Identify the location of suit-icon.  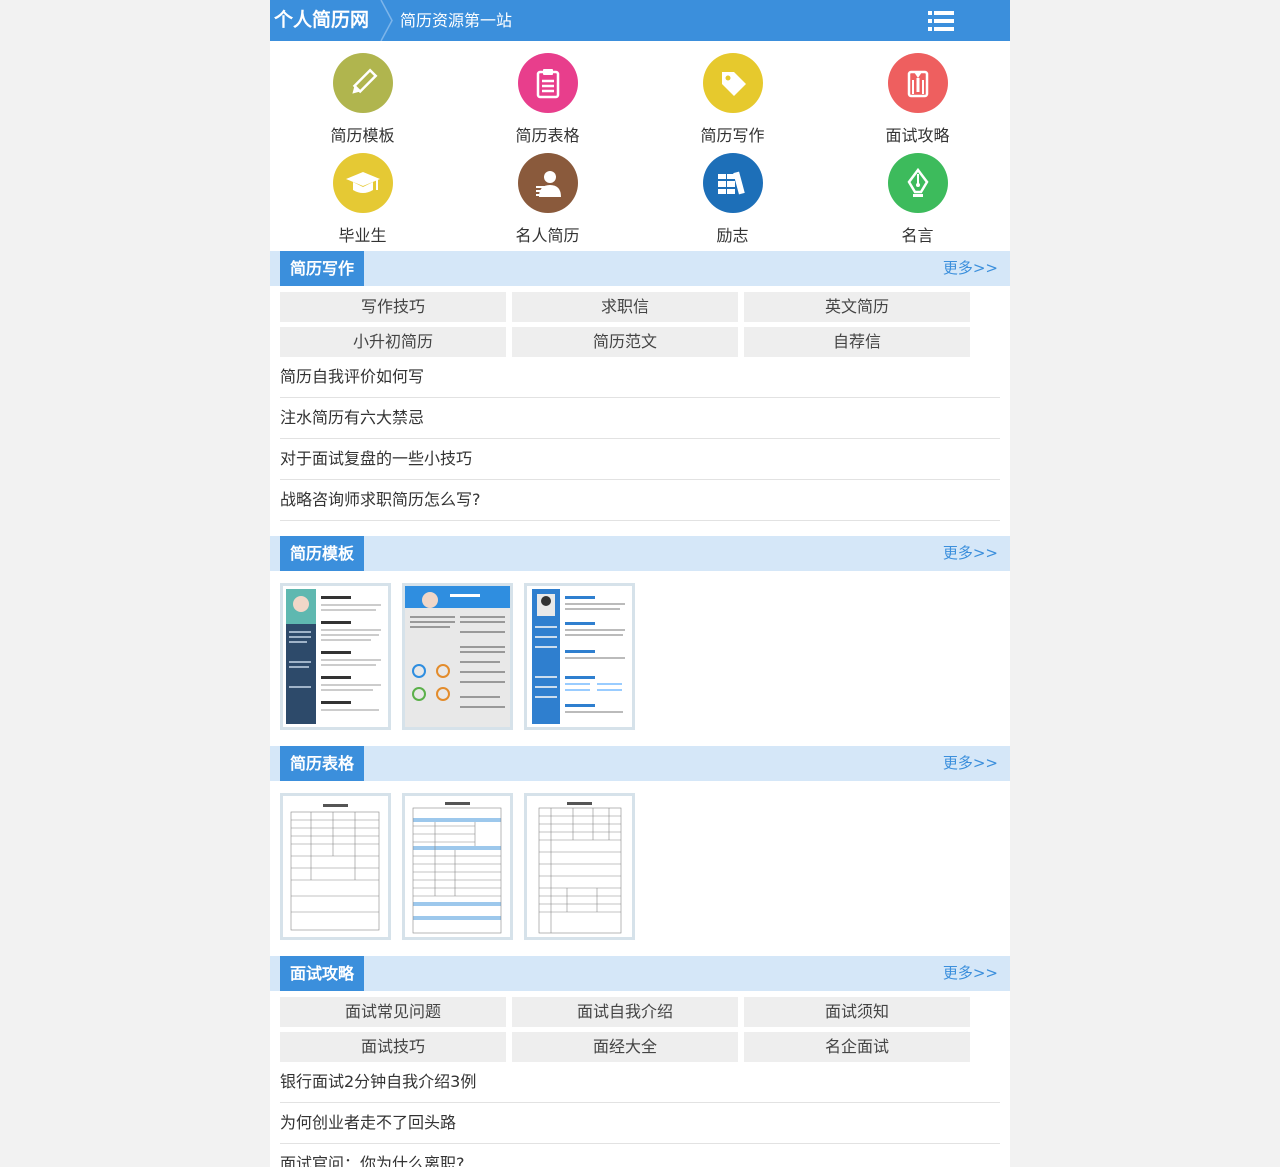
(917, 83).